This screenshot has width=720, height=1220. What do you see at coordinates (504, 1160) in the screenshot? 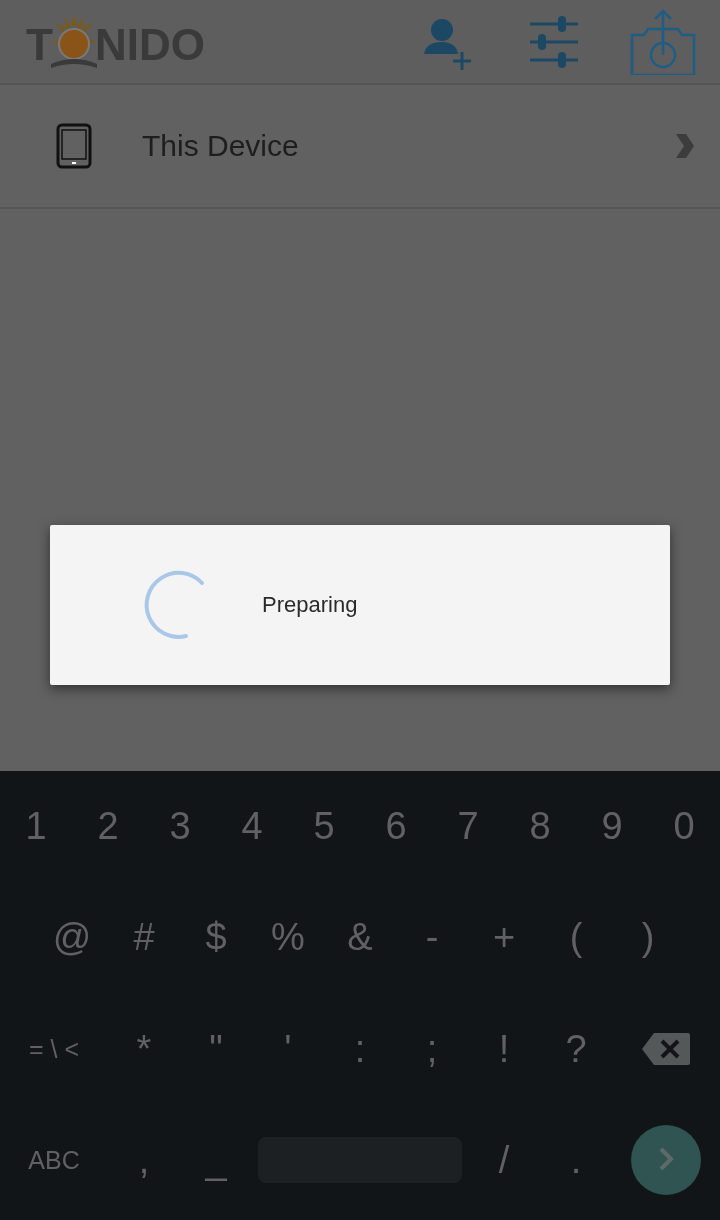
I see `keyboard-key: /` at bounding box center [504, 1160].